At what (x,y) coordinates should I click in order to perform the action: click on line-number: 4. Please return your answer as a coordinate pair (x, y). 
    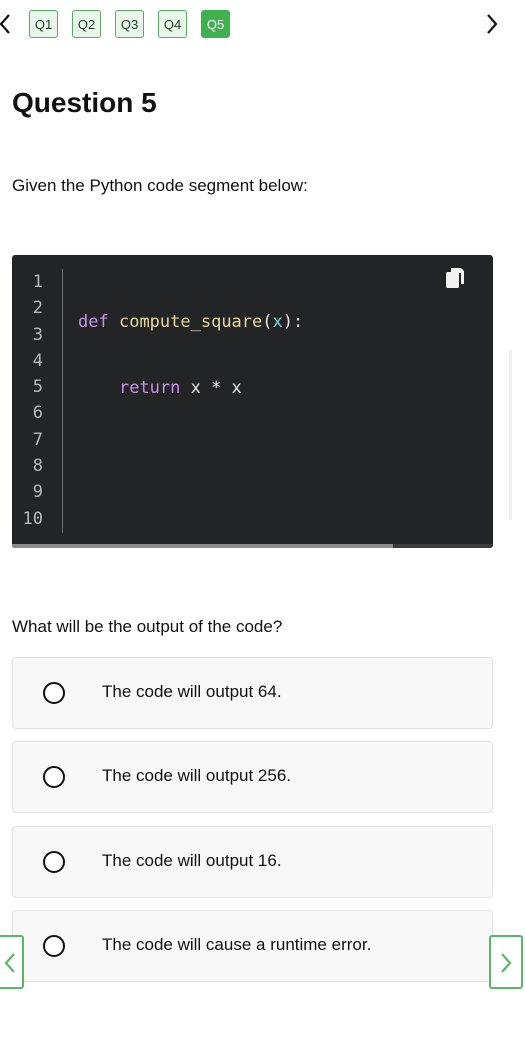
    Looking at the image, I should click on (37, 360).